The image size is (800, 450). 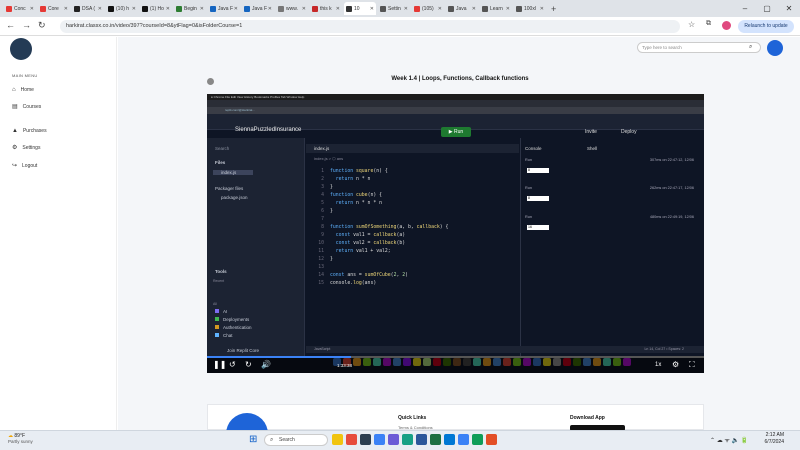 I want to click on maximize-icon: ▢, so click(x=767, y=8).